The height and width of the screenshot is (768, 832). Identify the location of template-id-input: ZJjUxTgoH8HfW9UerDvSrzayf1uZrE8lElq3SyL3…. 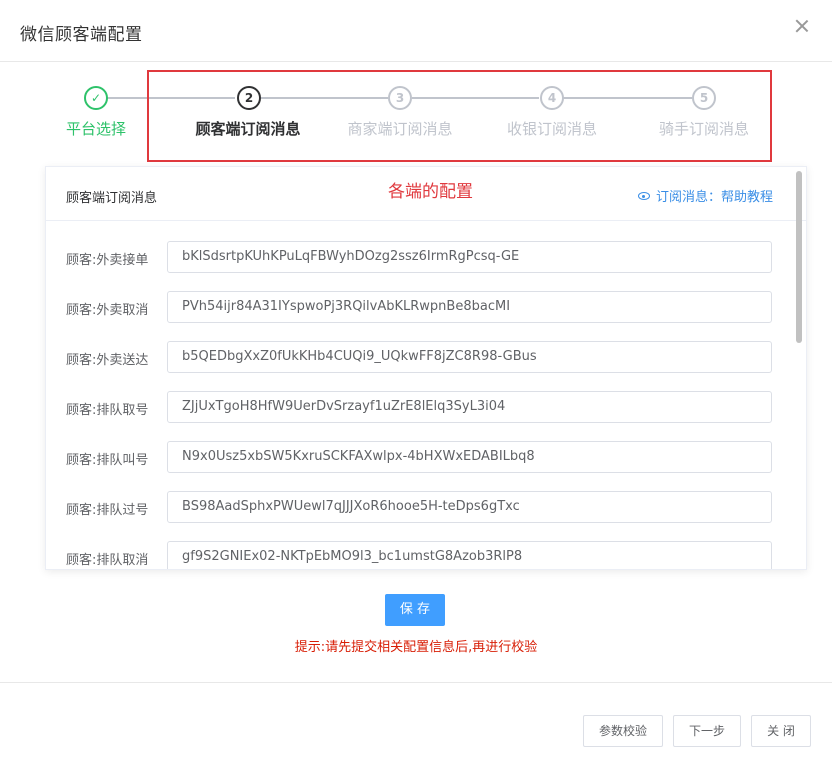
(469, 407).